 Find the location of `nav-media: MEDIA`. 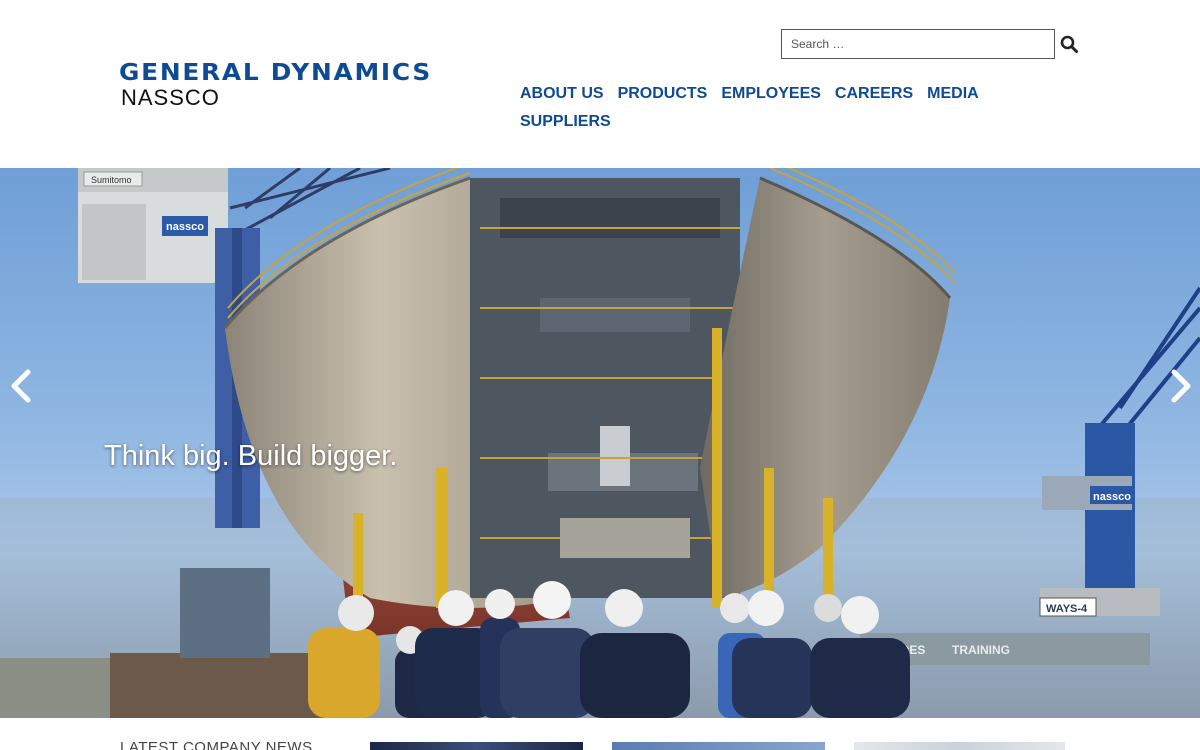

nav-media: MEDIA is located at coordinates (953, 94).